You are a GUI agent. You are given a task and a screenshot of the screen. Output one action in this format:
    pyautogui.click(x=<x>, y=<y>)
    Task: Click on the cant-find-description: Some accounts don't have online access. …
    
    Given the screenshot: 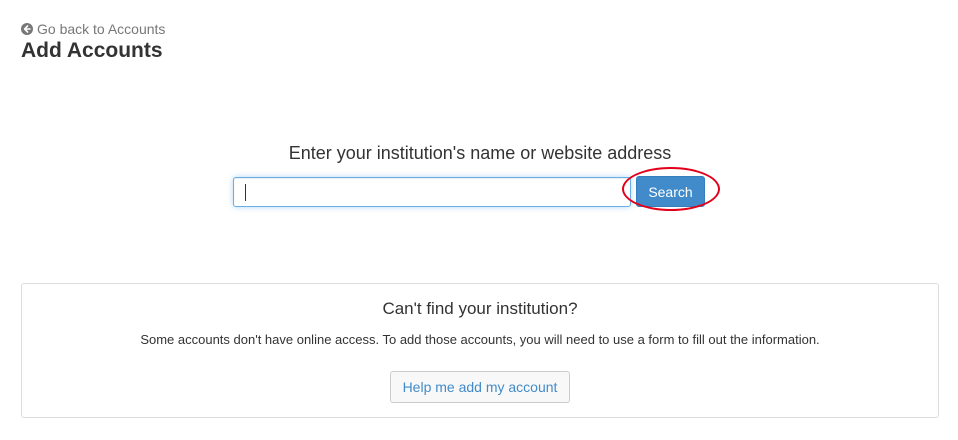 What is the action you would take?
    pyautogui.click(x=480, y=339)
    